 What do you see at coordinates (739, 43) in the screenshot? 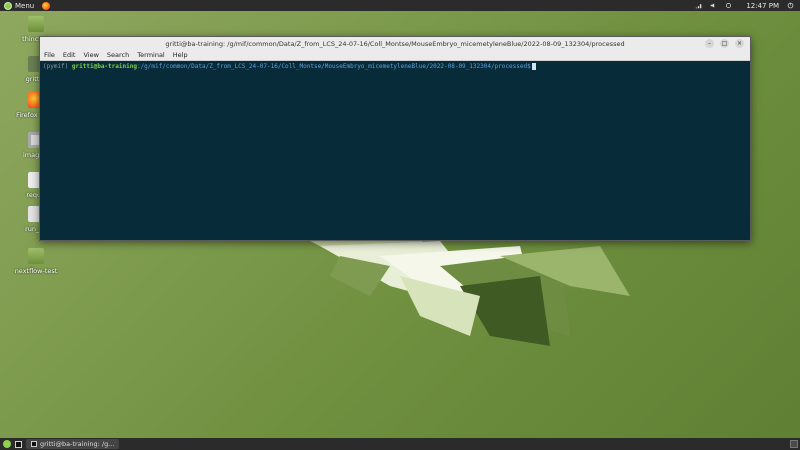
I see `close-icon: ×` at bounding box center [739, 43].